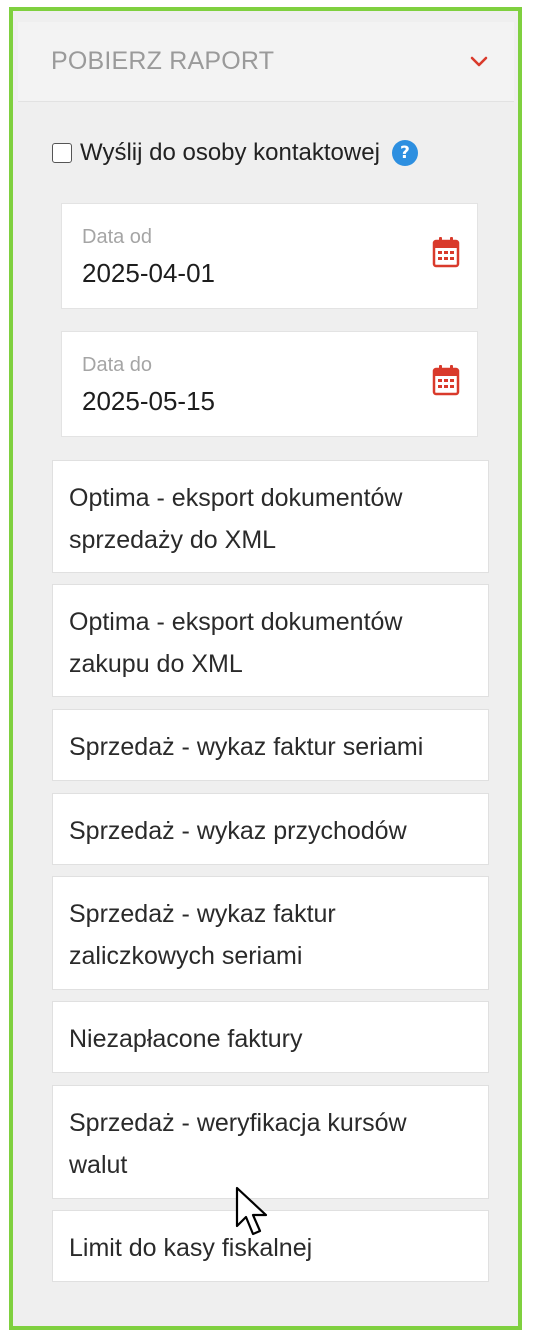 This screenshot has height=1344, width=537. I want to click on date-to-field: Data do 2025-05-15, so click(269, 384).